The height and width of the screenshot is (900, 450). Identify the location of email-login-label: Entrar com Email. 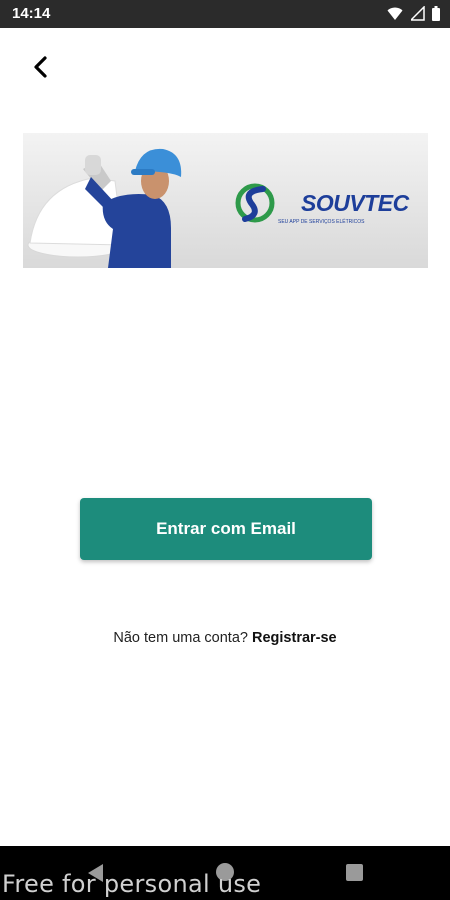
(226, 528).